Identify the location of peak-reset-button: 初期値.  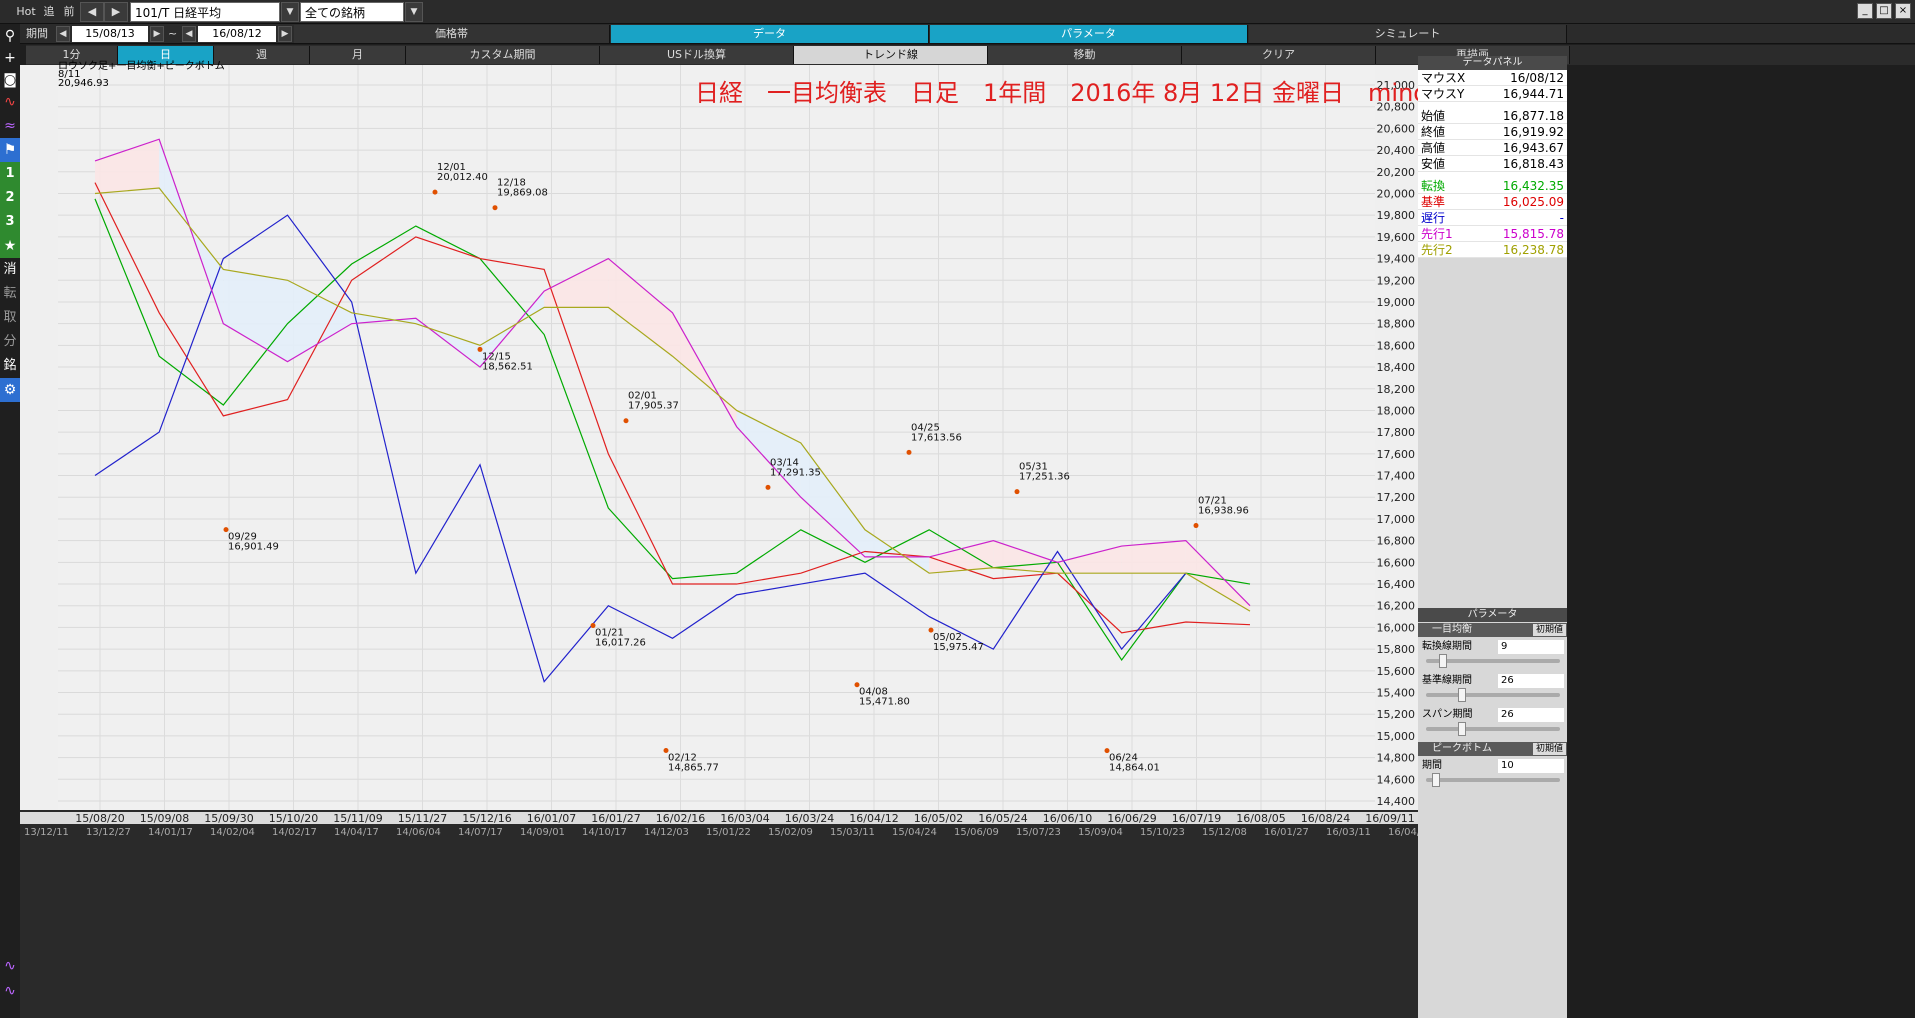
(1549, 749).